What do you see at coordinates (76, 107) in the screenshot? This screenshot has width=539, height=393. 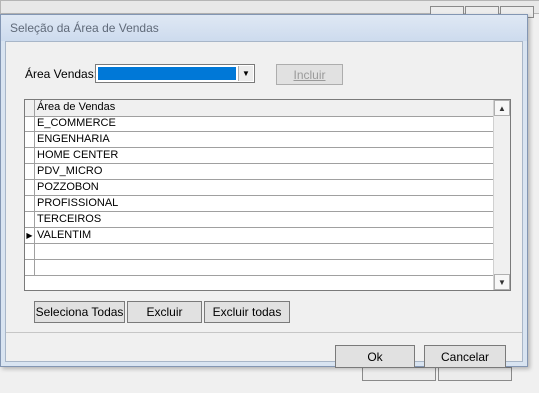 I see `column-header-area-vendas: Área de Vendas` at bounding box center [76, 107].